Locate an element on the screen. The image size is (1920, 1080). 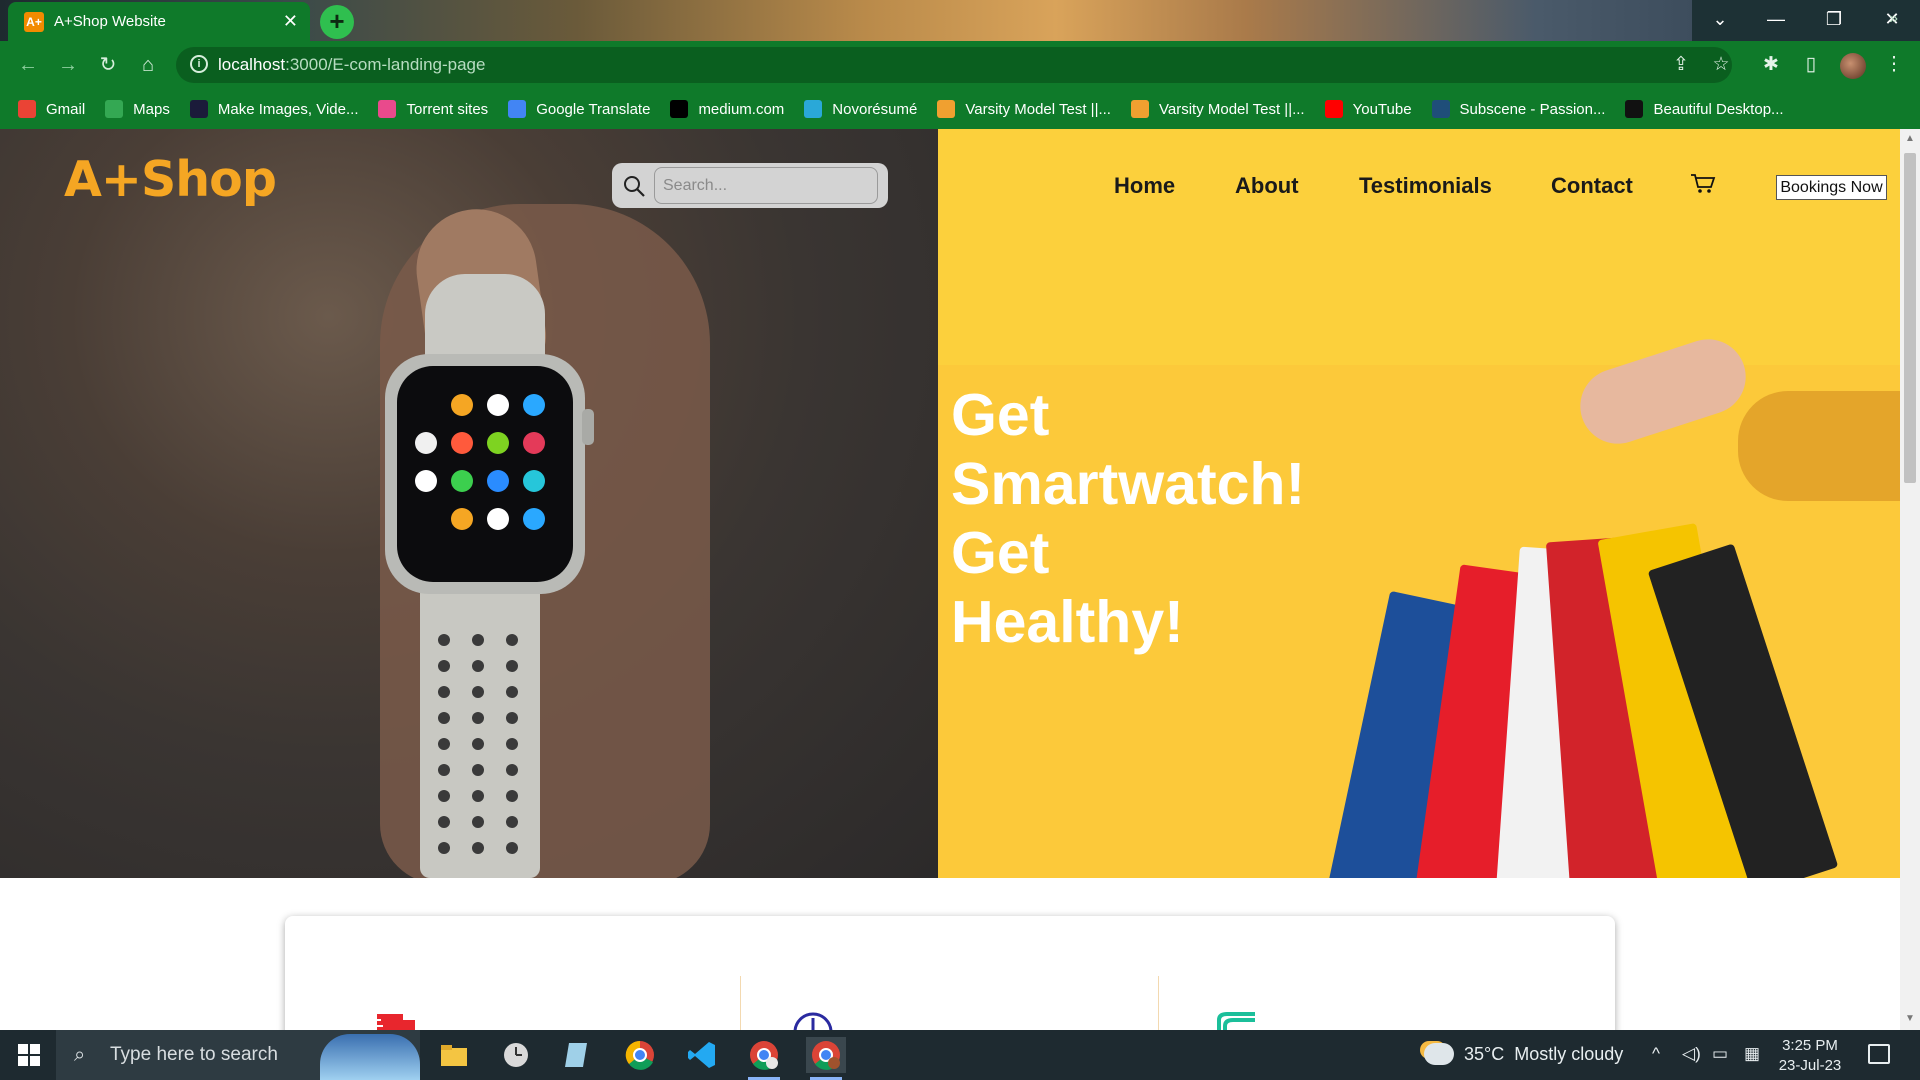
profile-avatar is located at coordinates (1853, 66).